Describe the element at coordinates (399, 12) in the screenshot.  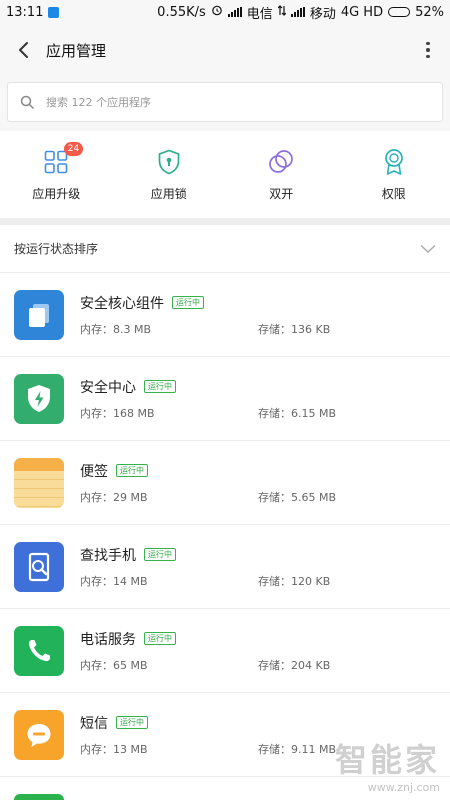
I see `battery-icon` at that location.